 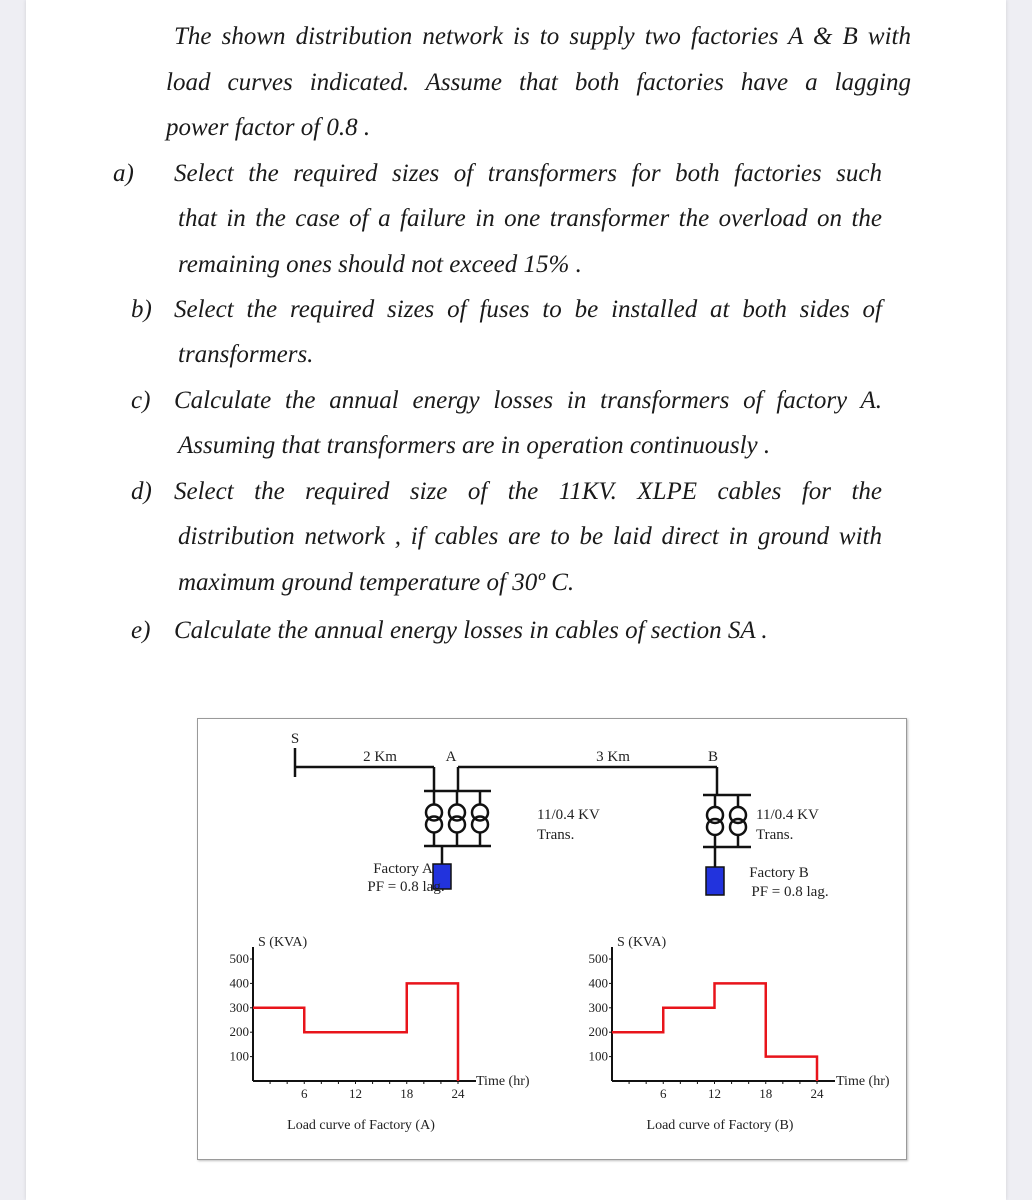 What do you see at coordinates (720, 1125) in the screenshot?
I see `chart-b-title: Load curve of Factory (B)` at bounding box center [720, 1125].